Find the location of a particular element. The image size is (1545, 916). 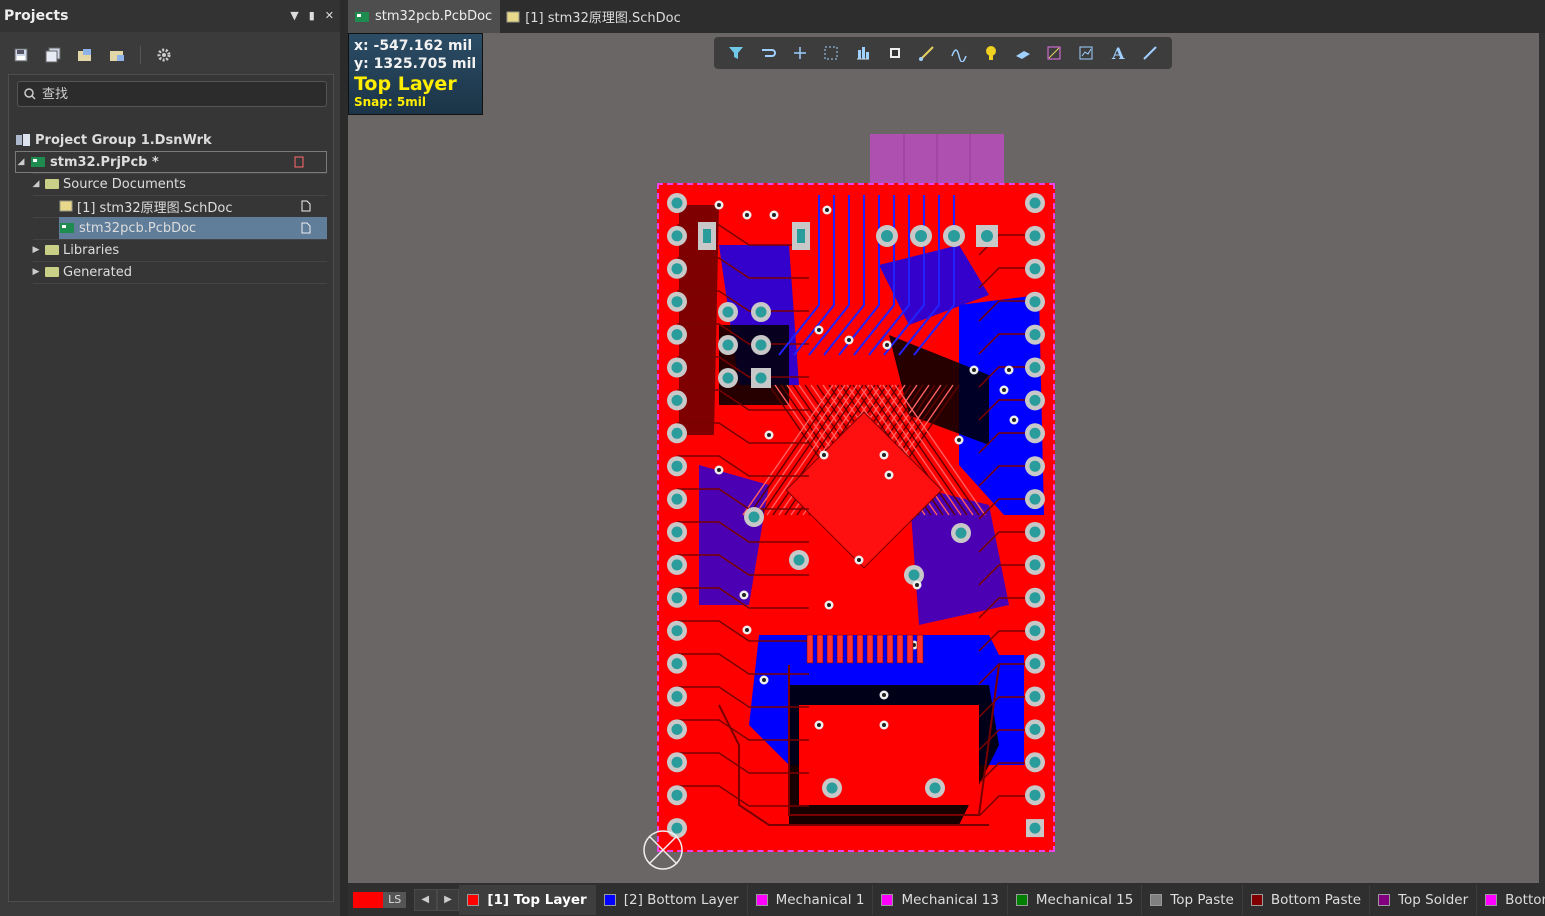

tab-pcbdoc: stm32pcb.PcbDoc is located at coordinates (424, 16).